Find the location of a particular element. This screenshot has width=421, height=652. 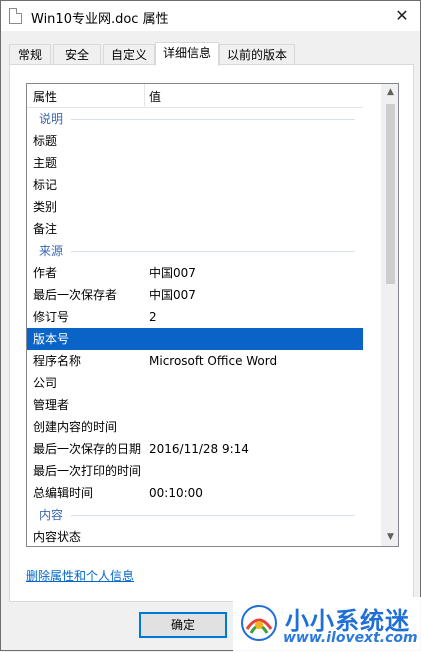

property-name: 公司 is located at coordinates (45, 383).